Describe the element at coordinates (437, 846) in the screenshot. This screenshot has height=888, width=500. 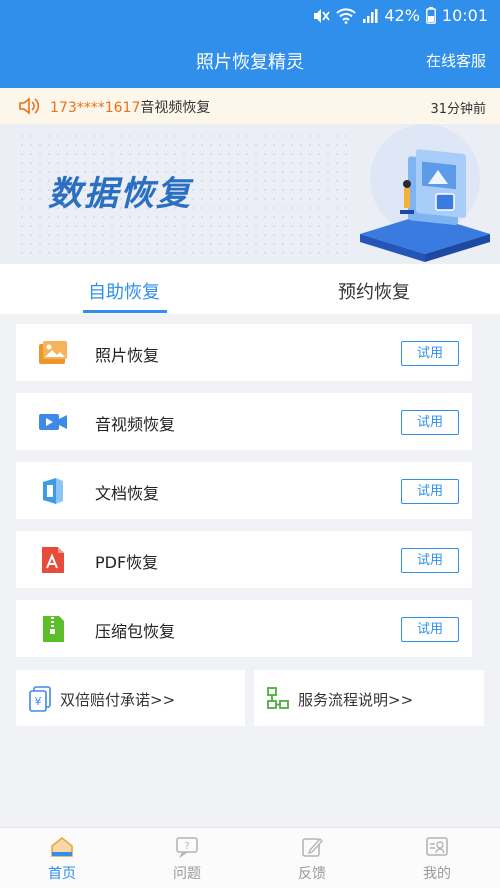
I see `profile-icon` at that location.